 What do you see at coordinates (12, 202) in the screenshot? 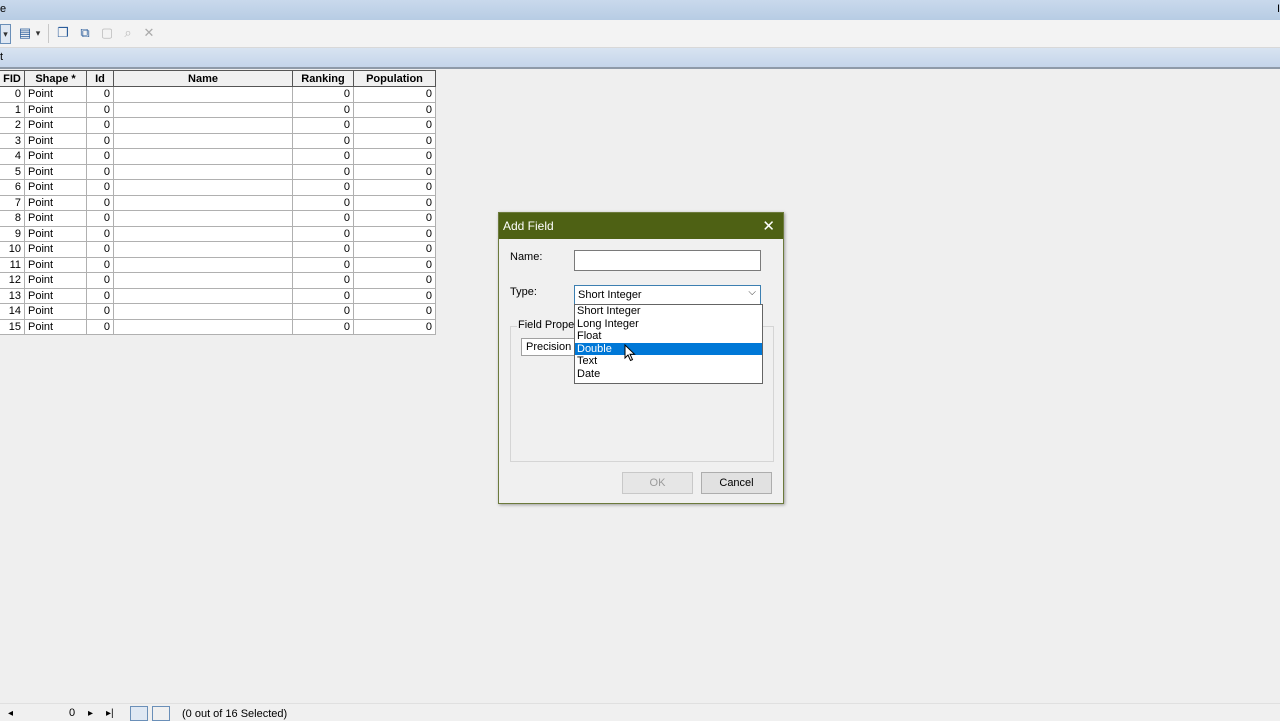
I see `cell-fid: 7` at bounding box center [12, 202].